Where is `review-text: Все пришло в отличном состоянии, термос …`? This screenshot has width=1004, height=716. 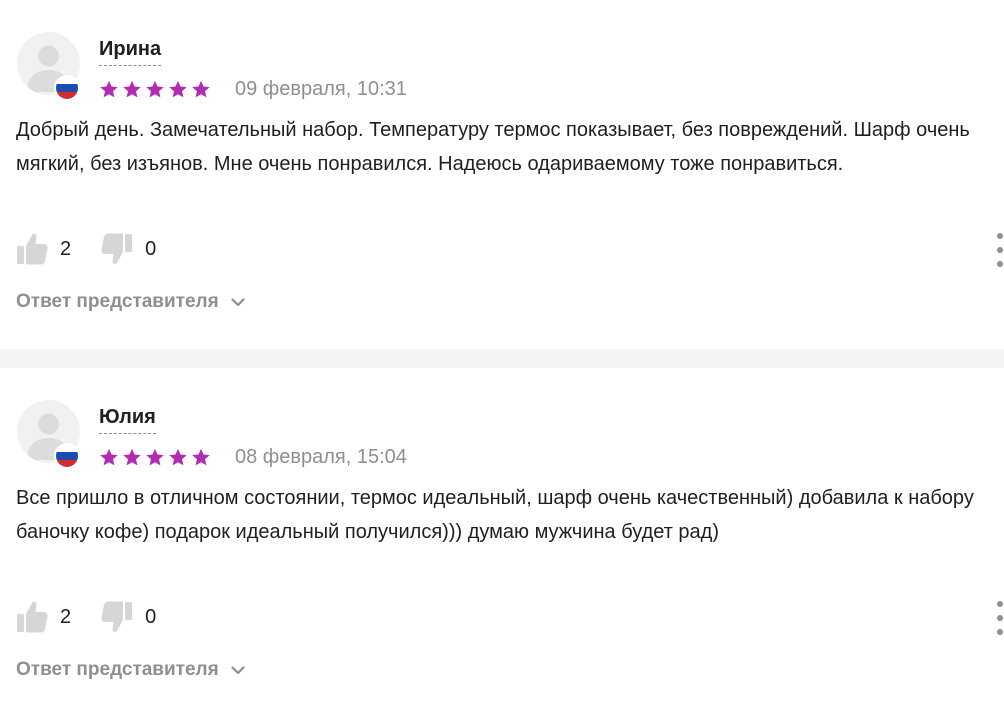 review-text: Все пришло в отличном состоянии, термос … is located at coordinates (495, 515).